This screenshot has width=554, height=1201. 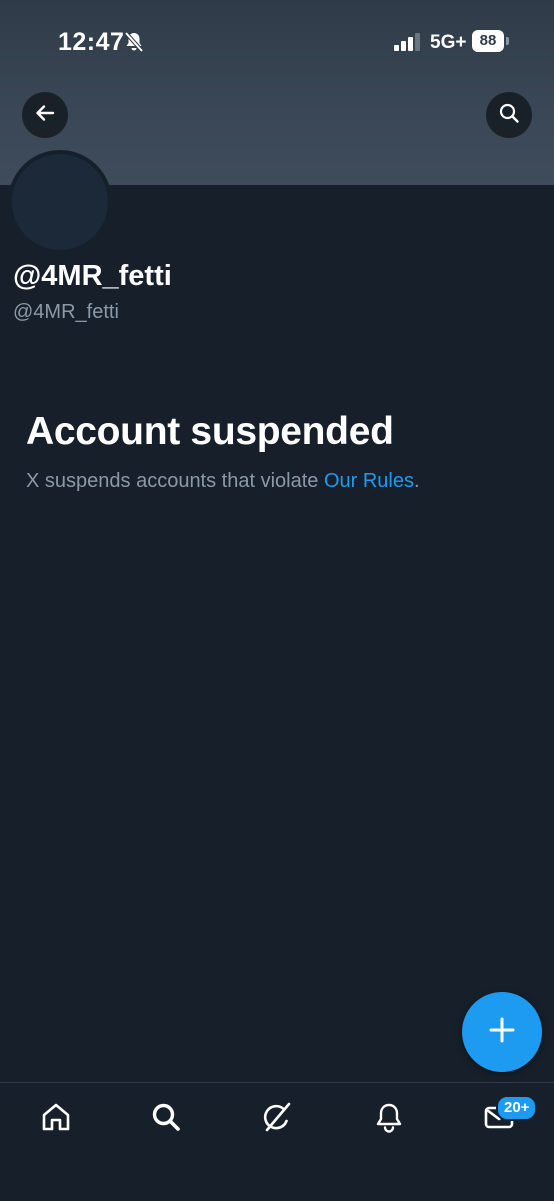 I want to click on nav-notifications, so click(x=389, y=1119).